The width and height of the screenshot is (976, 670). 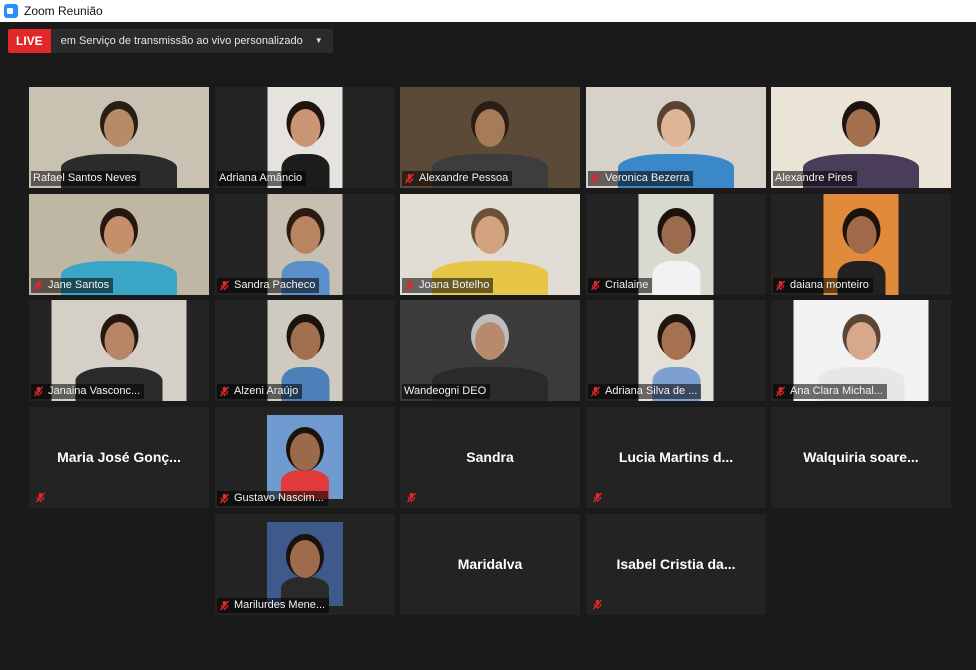 I want to click on participant-name-label: Alexandre Pessoa, so click(x=457, y=178).